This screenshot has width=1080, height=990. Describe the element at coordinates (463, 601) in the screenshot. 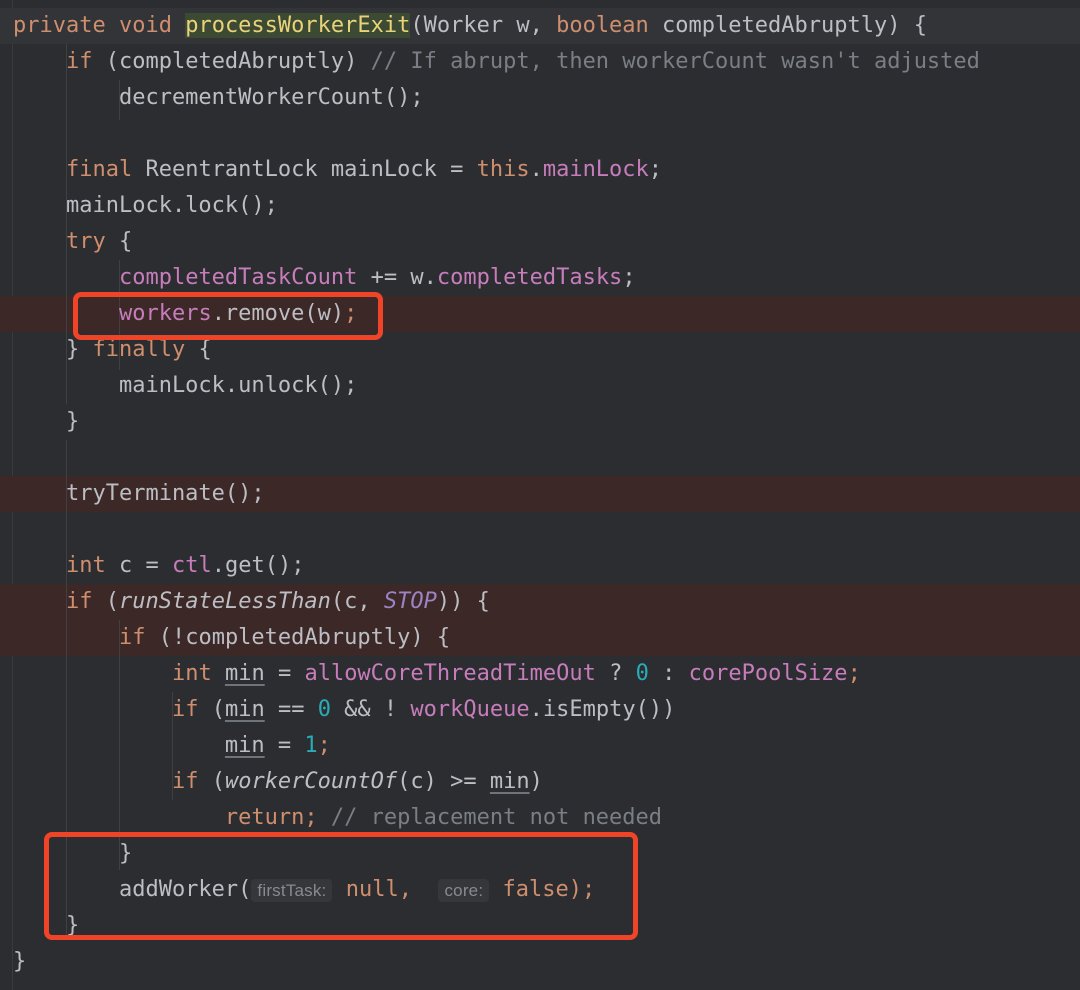

I see `token-paren: )) {` at that location.